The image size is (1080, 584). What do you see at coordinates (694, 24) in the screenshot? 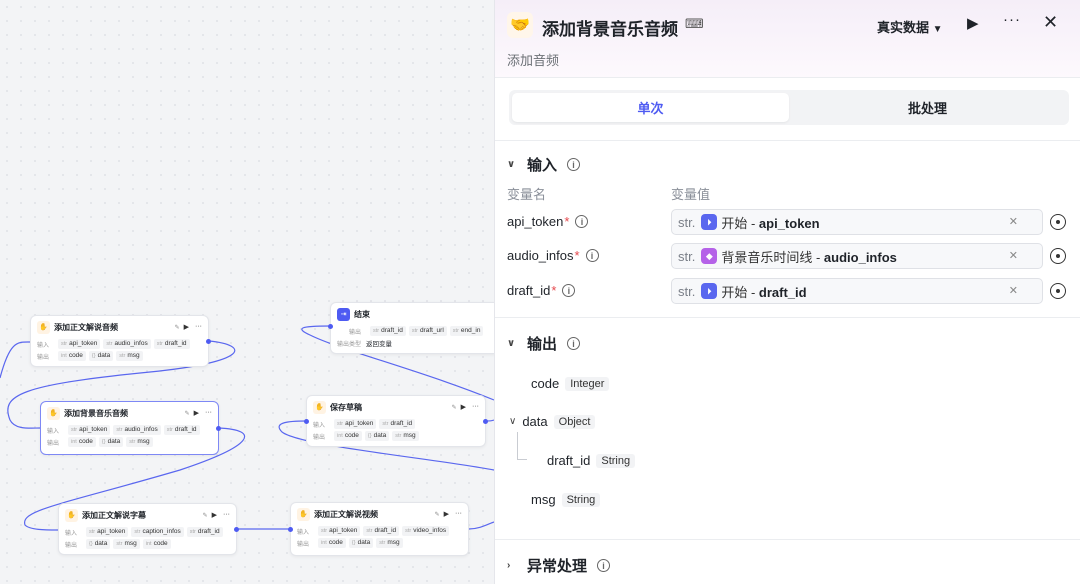
I see `edit-icon: ⌨` at bounding box center [694, 24].